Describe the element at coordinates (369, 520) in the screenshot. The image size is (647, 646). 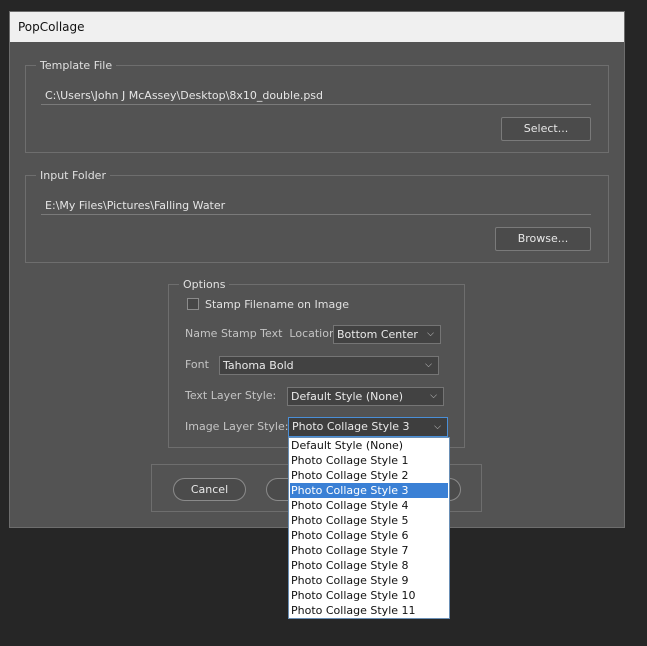
I see `list-option: Photo Collage Style 5` at that location.